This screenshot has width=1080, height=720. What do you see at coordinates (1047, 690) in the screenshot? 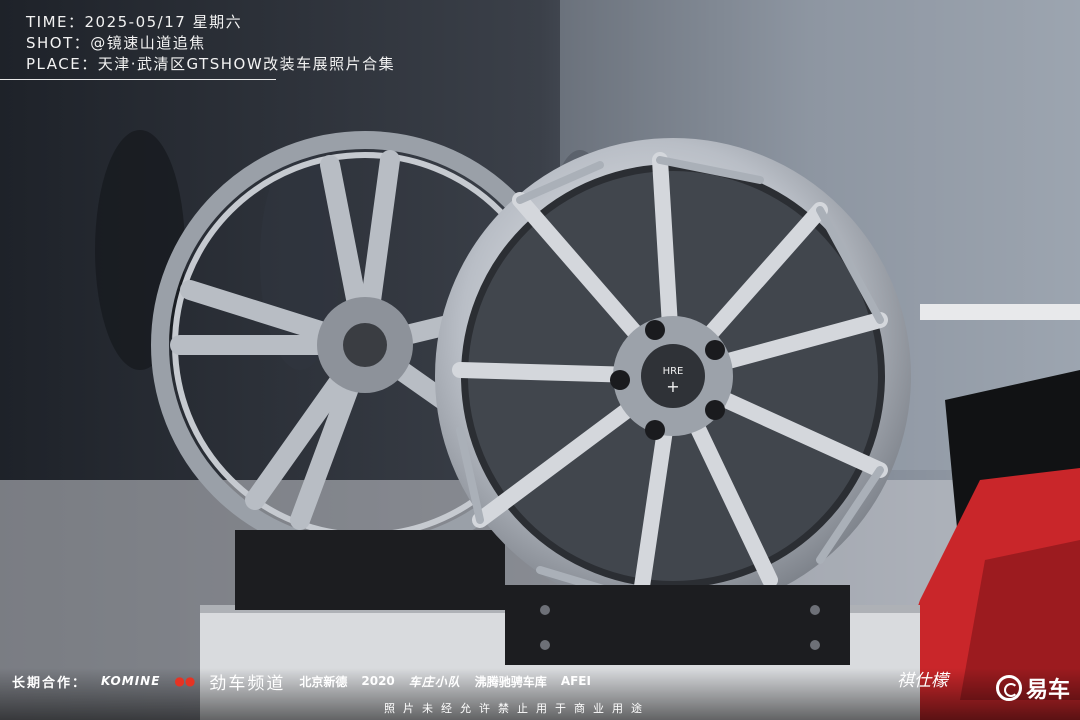
I see `yiche-brand-text: 易车` at bounding box center [1047, 690].